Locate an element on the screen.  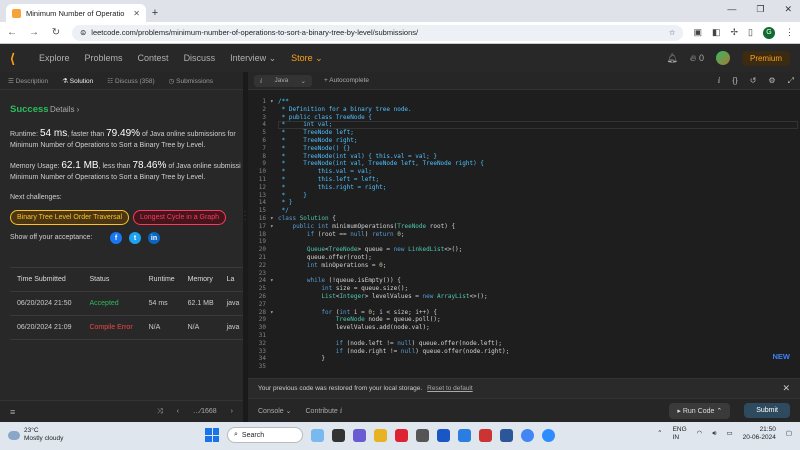
code-line: 22 int minOperations = 0; is located at coordinates (518, 266).